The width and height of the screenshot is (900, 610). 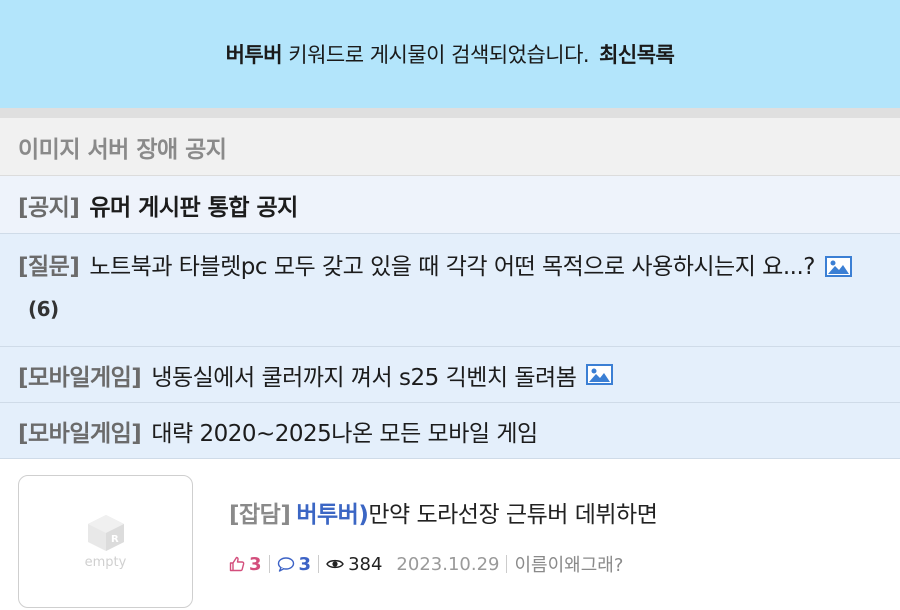 I want to click on comment-count: (6), so click(x=43, y=309).